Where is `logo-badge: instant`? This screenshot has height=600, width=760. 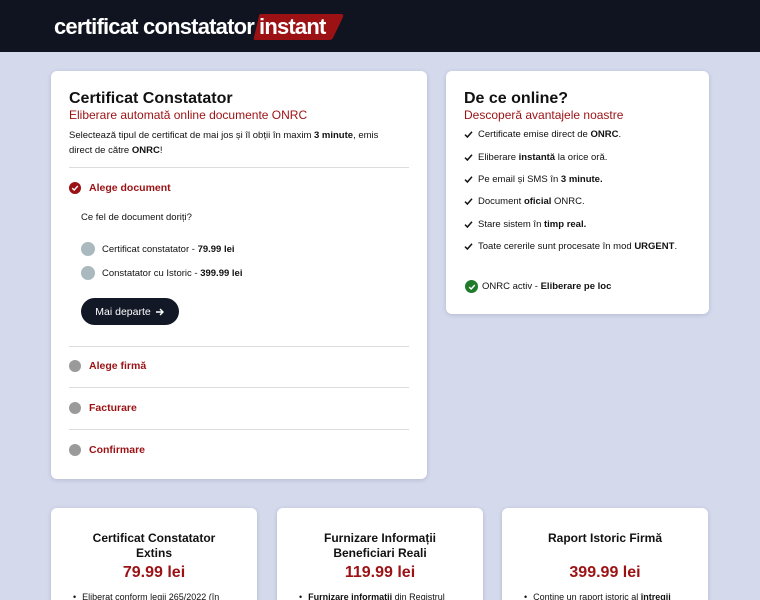 logo-badge: instant is located at coordinates (298, 27).